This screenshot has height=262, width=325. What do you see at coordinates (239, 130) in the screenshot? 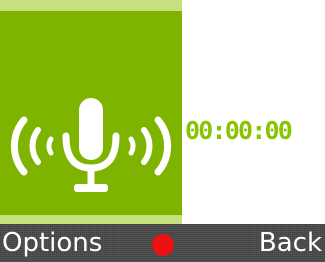
I see `recording-timer: 00:00:00` at bounding box center [239, 130].